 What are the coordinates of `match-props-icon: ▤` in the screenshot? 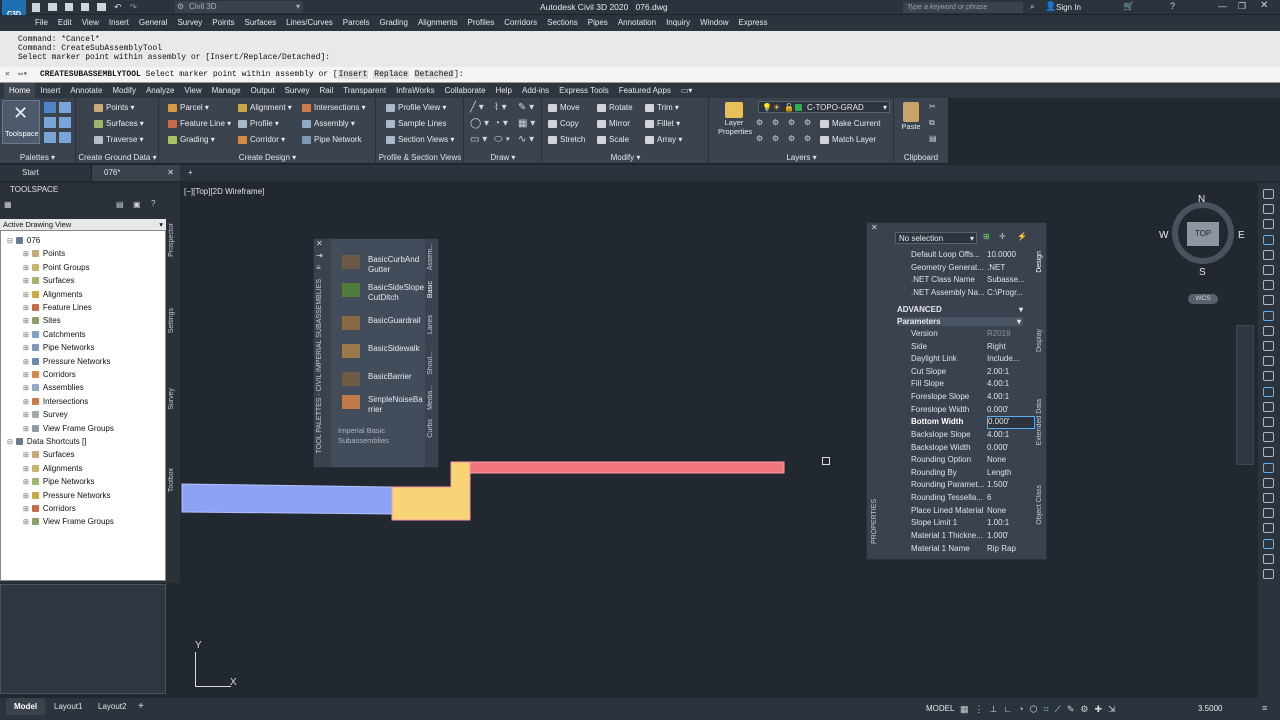 It's located at (933, 138).